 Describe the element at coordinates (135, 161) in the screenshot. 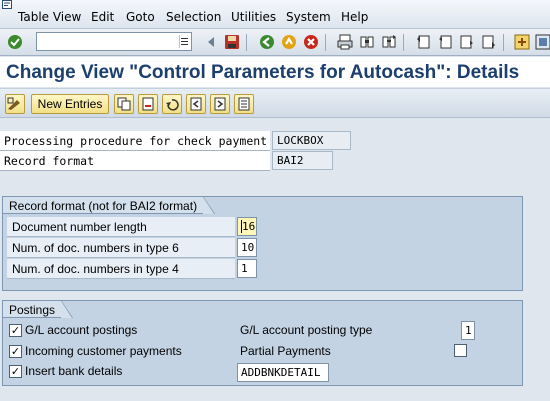

I see `record-format-label: Record format` at that location.